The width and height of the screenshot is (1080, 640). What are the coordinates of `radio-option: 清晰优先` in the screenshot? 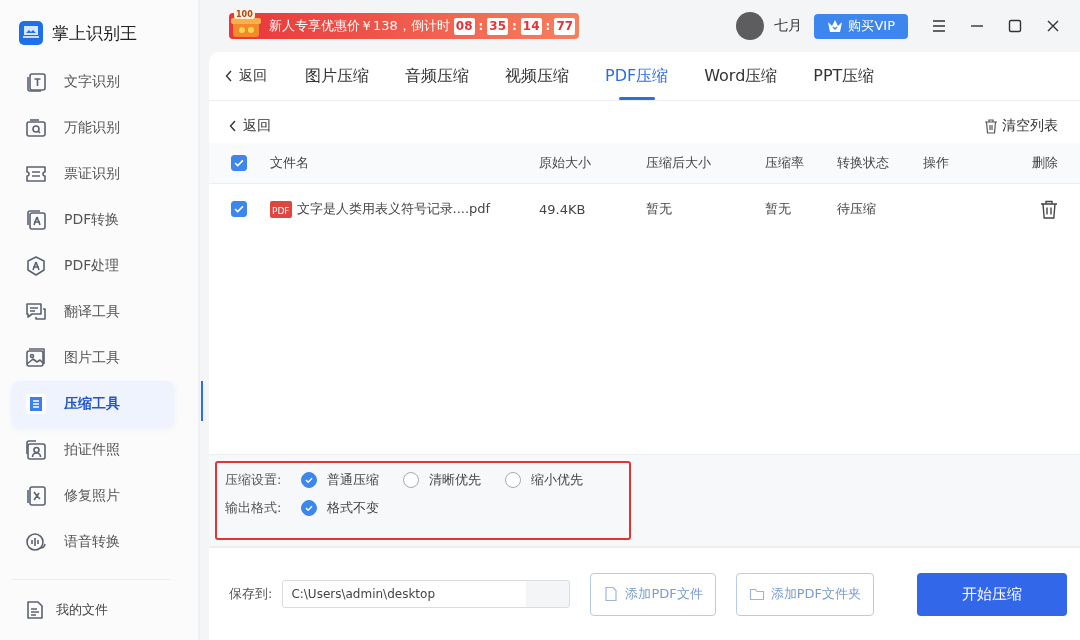 It's located at (442, 480).